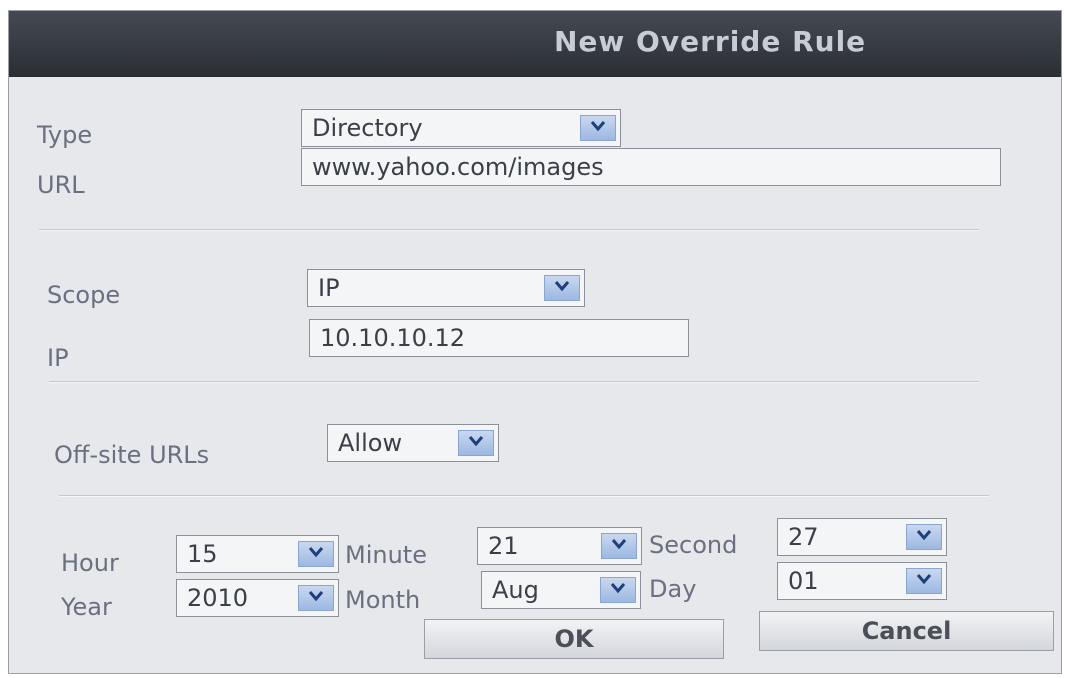 This screenshot has height=678, width=1068. Describe the element at coordinates (559, 546) in the screenshot. I see `minute-select: 21` at that location.